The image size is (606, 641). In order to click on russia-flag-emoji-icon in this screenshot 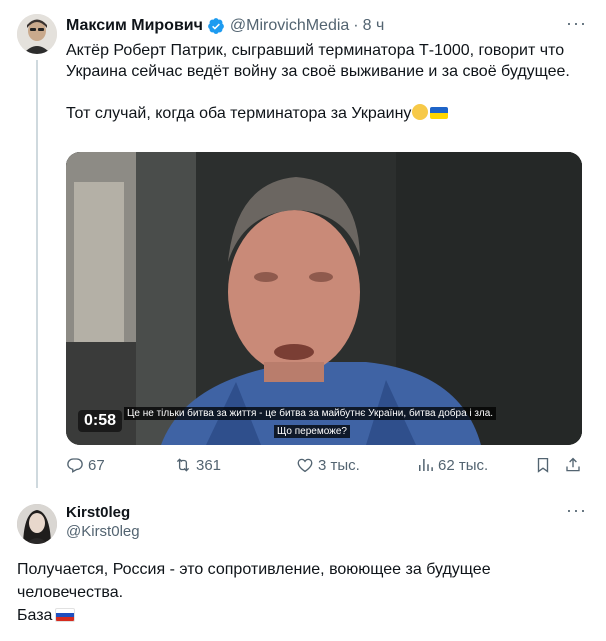, I will do `click(65, 615)`.